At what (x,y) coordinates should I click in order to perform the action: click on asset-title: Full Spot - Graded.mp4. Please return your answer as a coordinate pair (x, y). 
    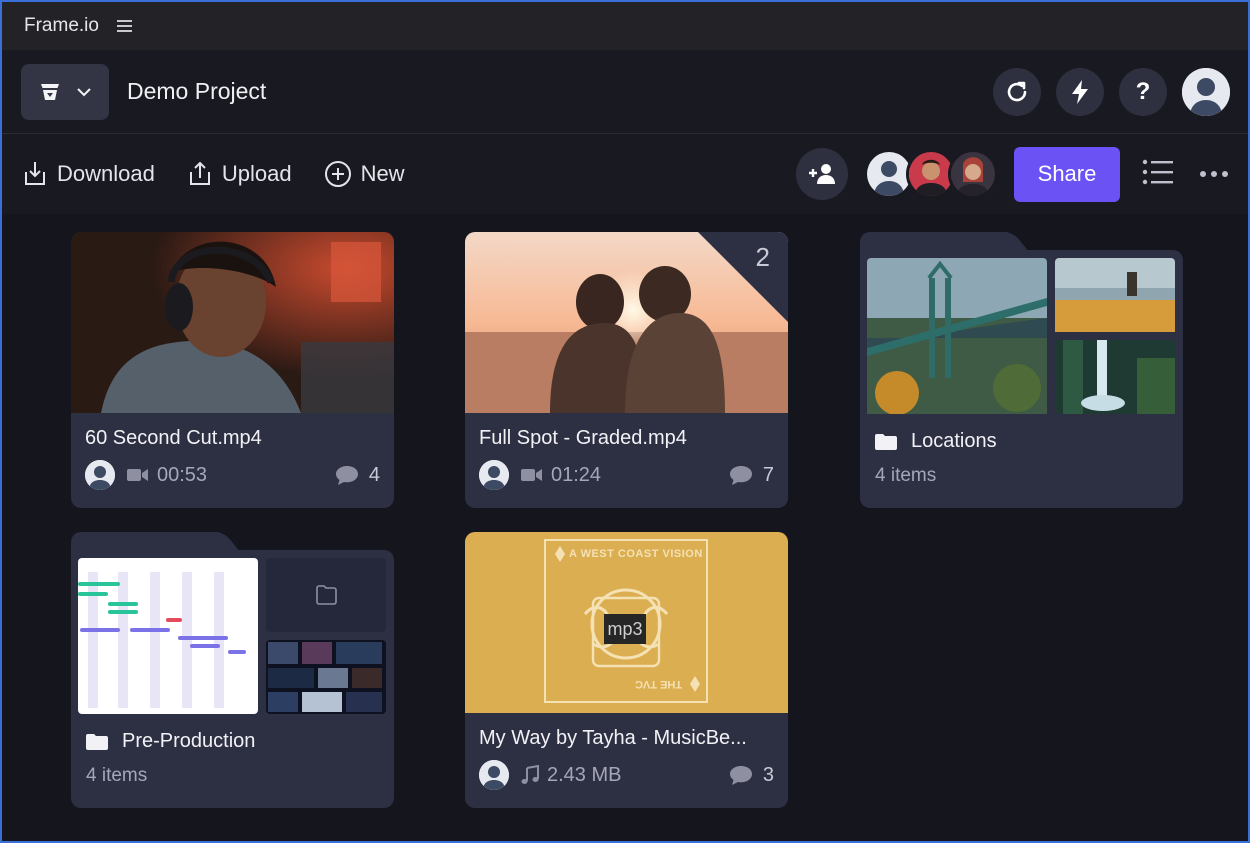
    Looking at the image, I should click on (583, 438).